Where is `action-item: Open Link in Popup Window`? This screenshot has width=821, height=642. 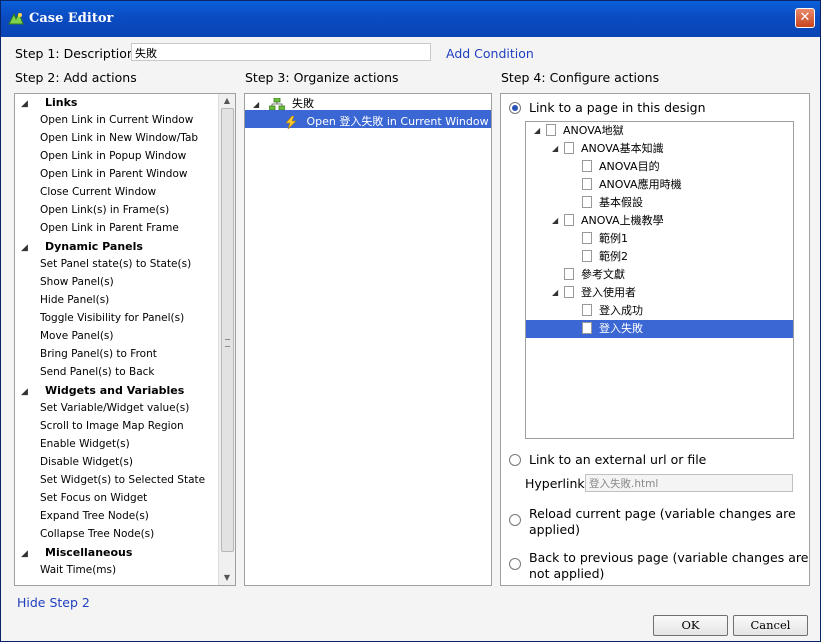
action-item: Open Link in Popup Window is located at coordinates (113, 156).